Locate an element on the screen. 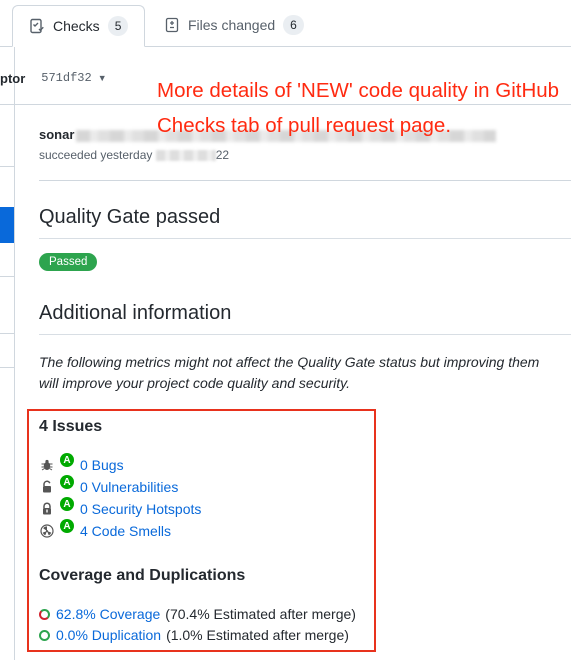 This screenshot has height=660, width=571. tab-bar: Checks 5 Files changed 6 is located at coordinates (285, 23).